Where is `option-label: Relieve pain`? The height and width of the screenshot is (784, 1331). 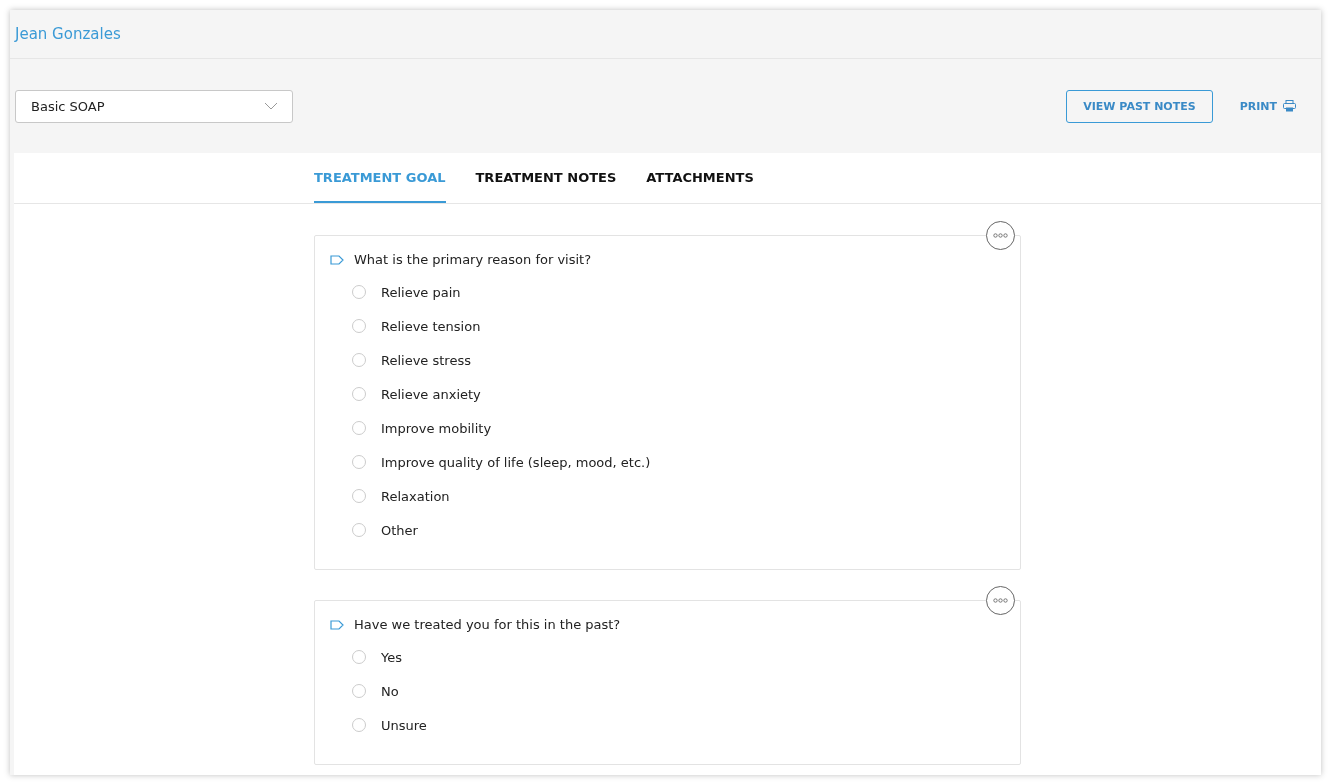 option-label: Relieve pain is located at coordinates (421, 292).